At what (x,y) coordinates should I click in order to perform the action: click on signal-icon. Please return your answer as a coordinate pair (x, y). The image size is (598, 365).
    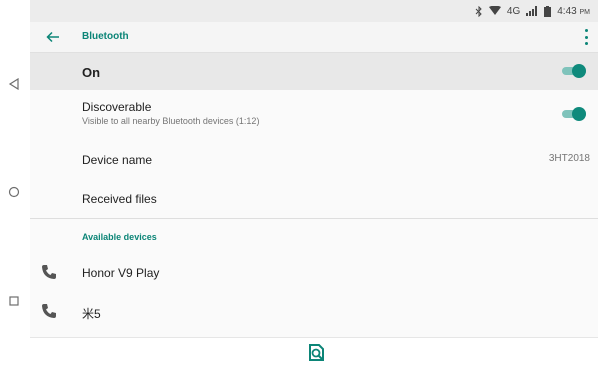
    Looking at the image, I should click on (532, 11).